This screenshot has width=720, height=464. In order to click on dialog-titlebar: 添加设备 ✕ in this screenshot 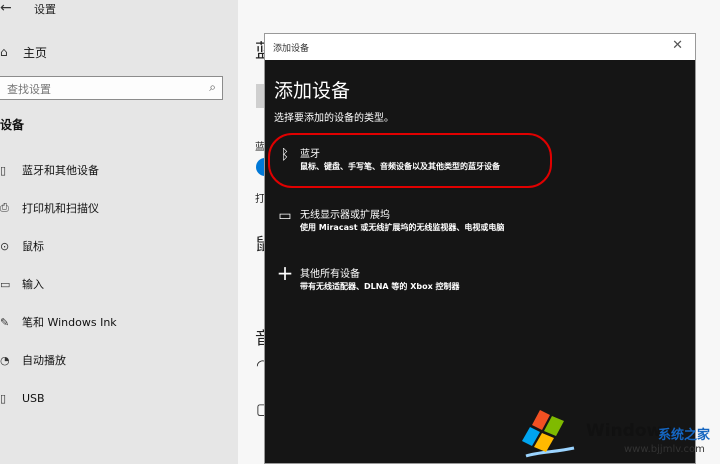, I will do `click(480, 47)`.